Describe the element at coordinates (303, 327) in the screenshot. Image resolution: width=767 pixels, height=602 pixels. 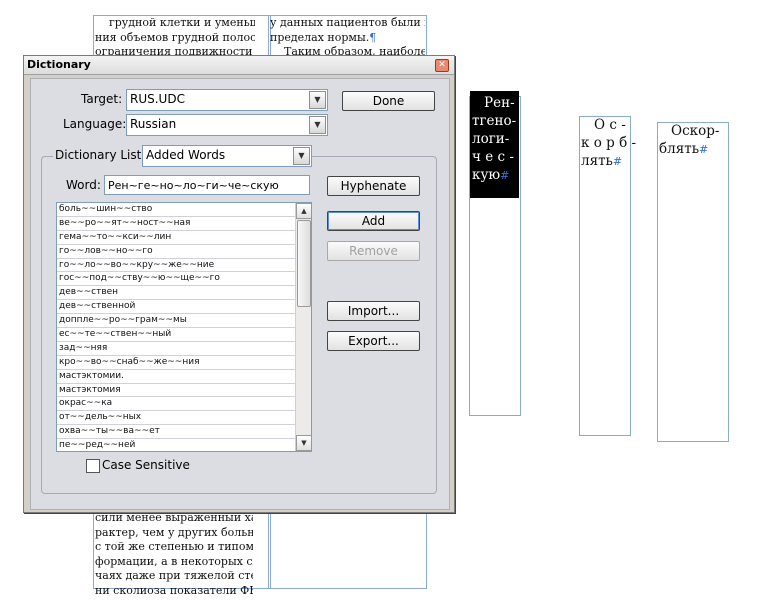
I see `word-list-scrollbar: ▲ ▼` at that location.